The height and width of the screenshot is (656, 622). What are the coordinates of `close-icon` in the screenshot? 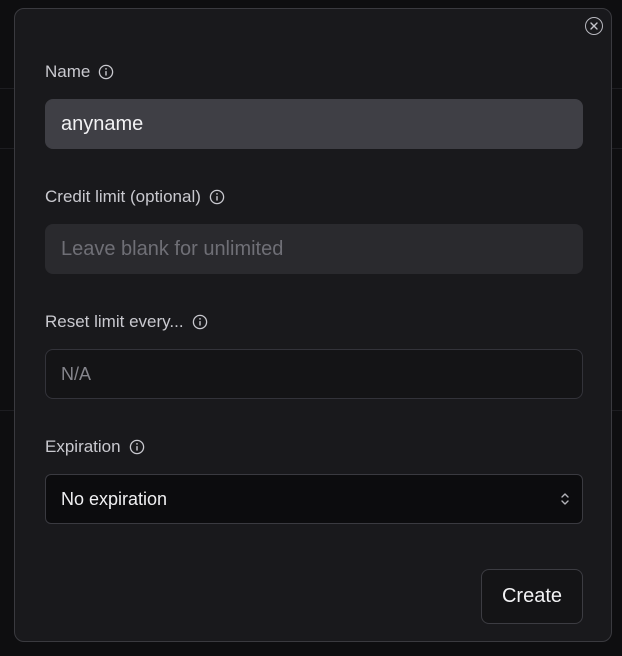 It's located at (594, 26).